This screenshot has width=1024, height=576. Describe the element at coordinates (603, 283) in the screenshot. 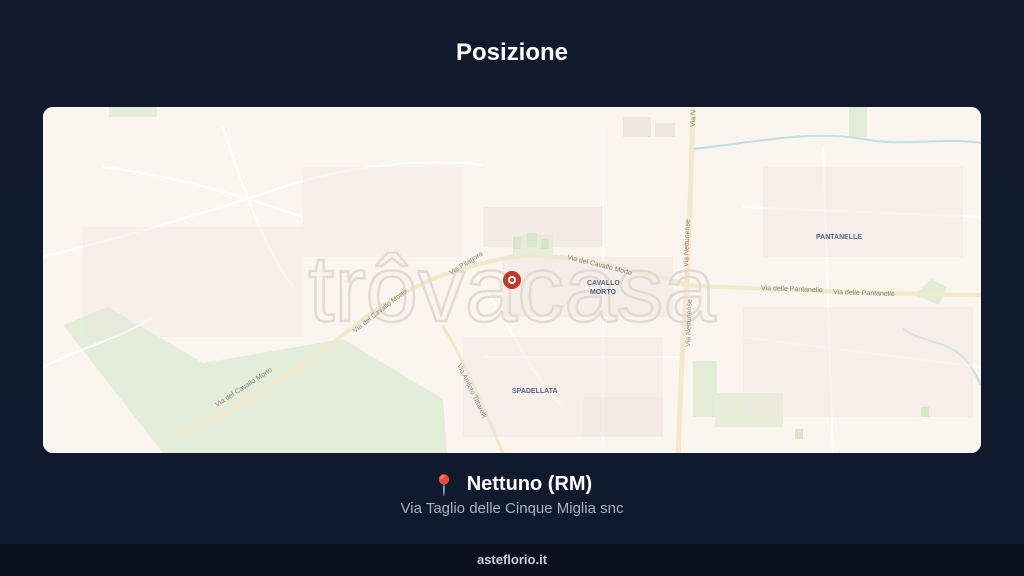

I see `place-label-cavallo: CAVALLO` at that location.